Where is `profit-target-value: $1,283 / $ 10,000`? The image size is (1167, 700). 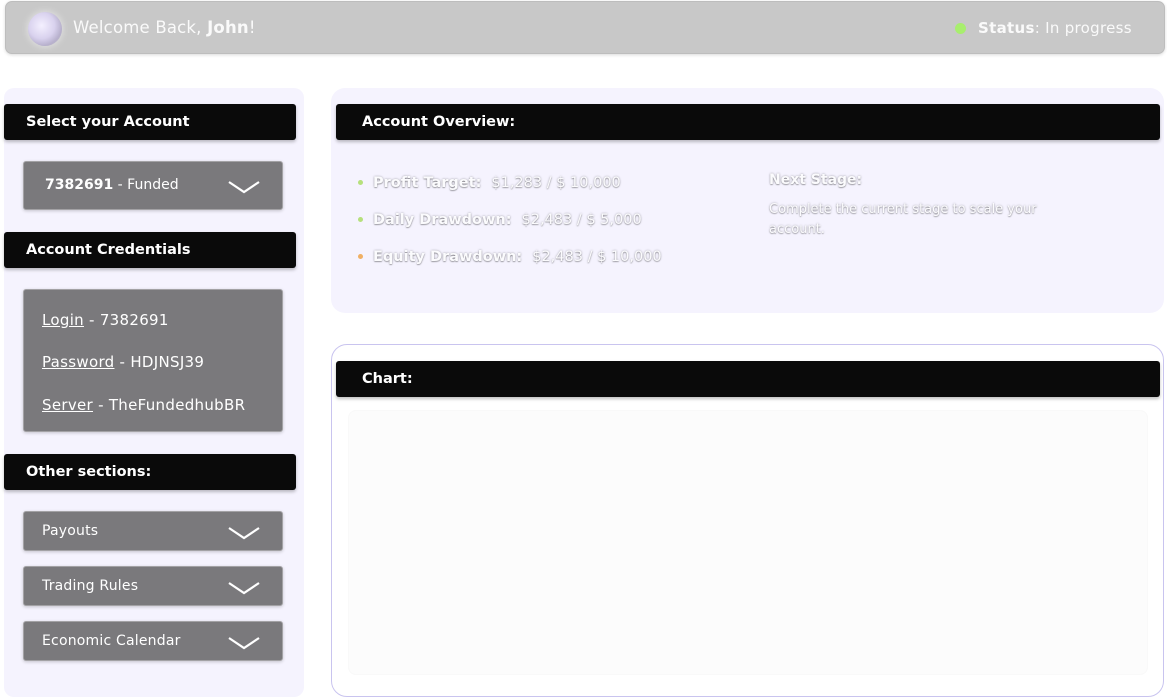 profit-target-value: $1,283 / $ 10,000 is located at coordinates (556, 183).